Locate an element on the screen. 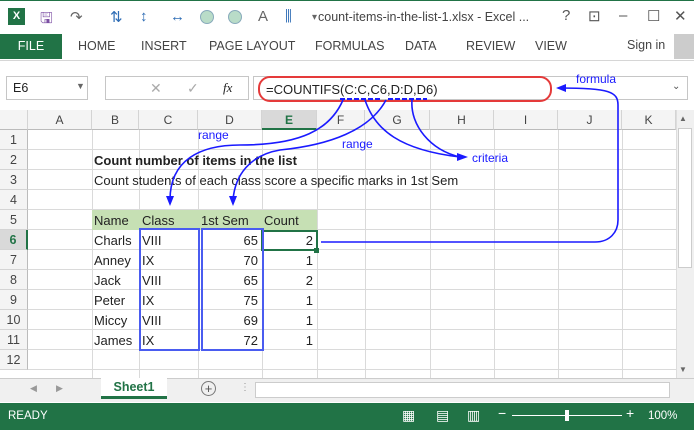 The width and height of the screenshot is (694, 430). page-layout-view-icon: ▤ is located at coordinates (442, 415).